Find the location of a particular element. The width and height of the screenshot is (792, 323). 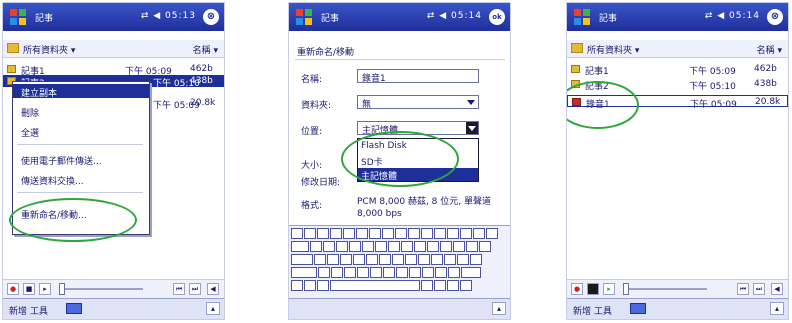

stop-icon: ■ is located at coordinates (29, 289).